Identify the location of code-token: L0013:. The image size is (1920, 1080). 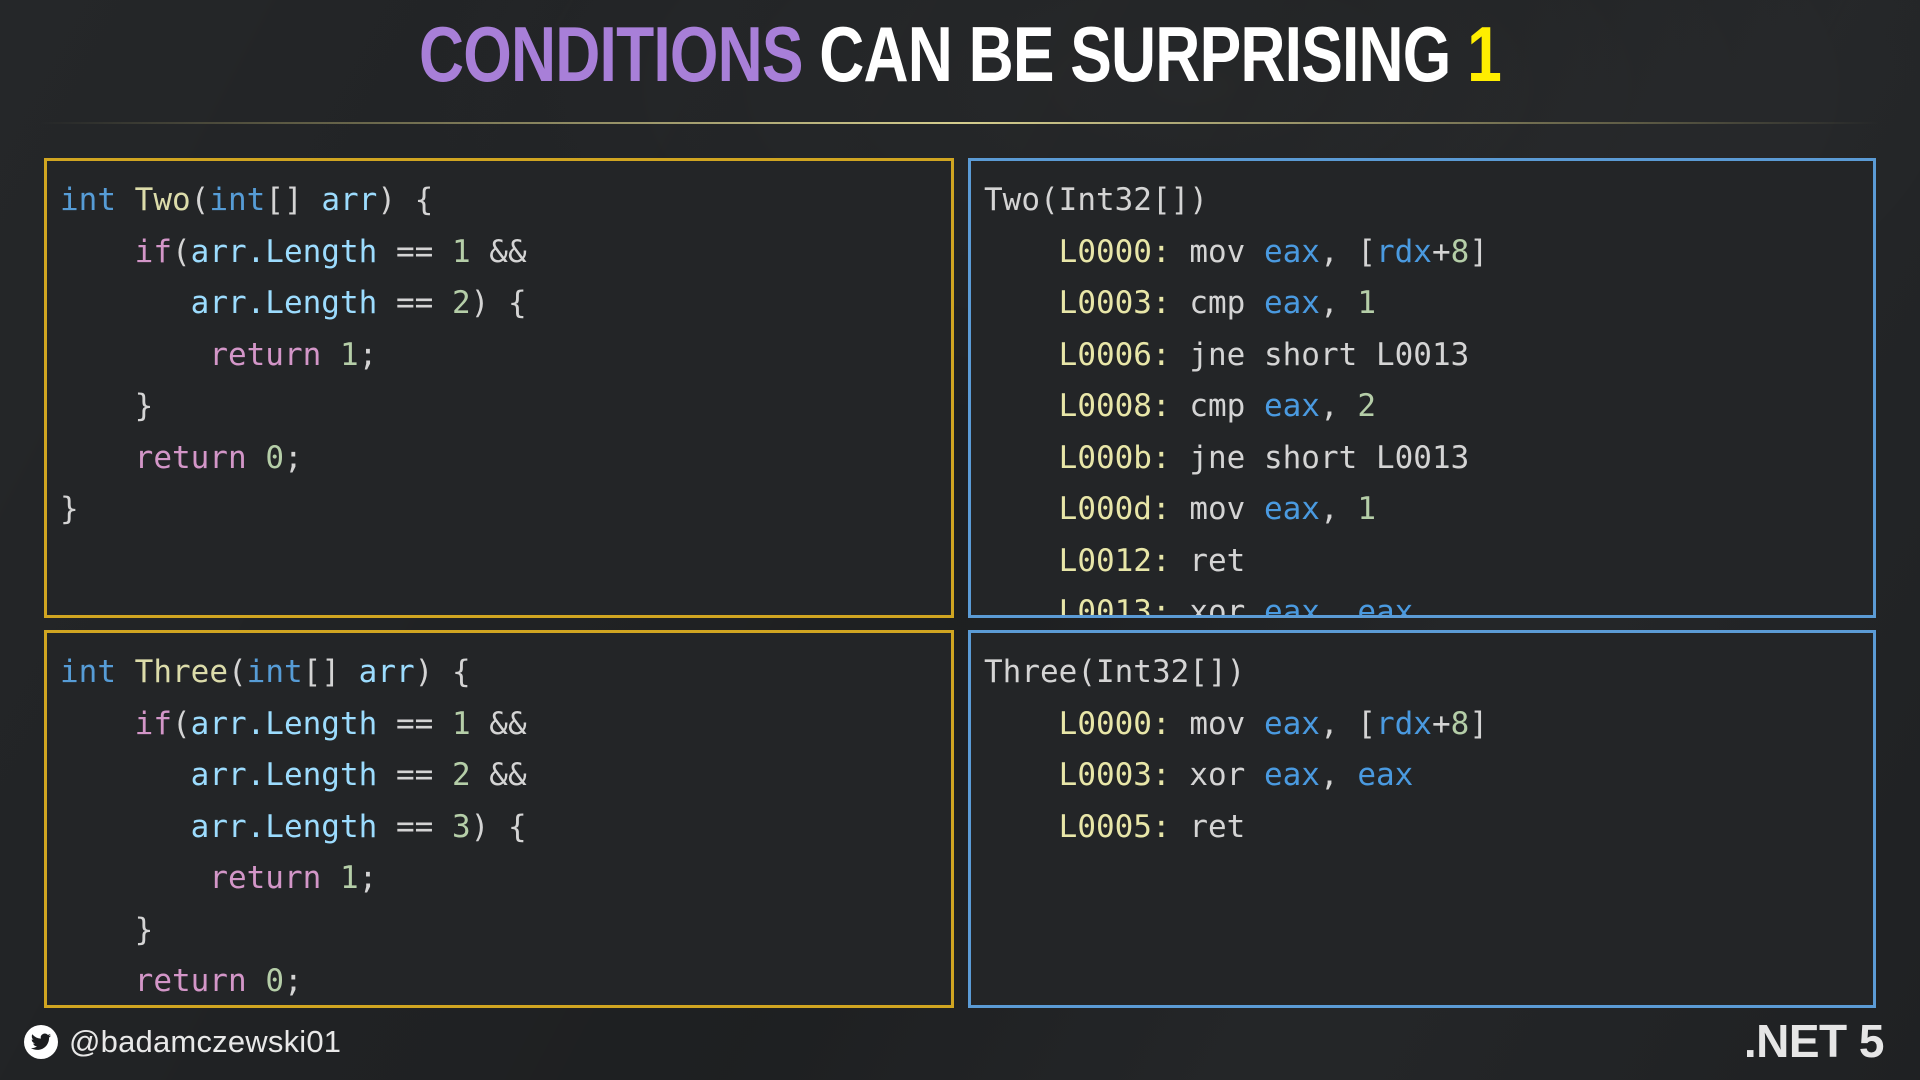
(1114, 606).